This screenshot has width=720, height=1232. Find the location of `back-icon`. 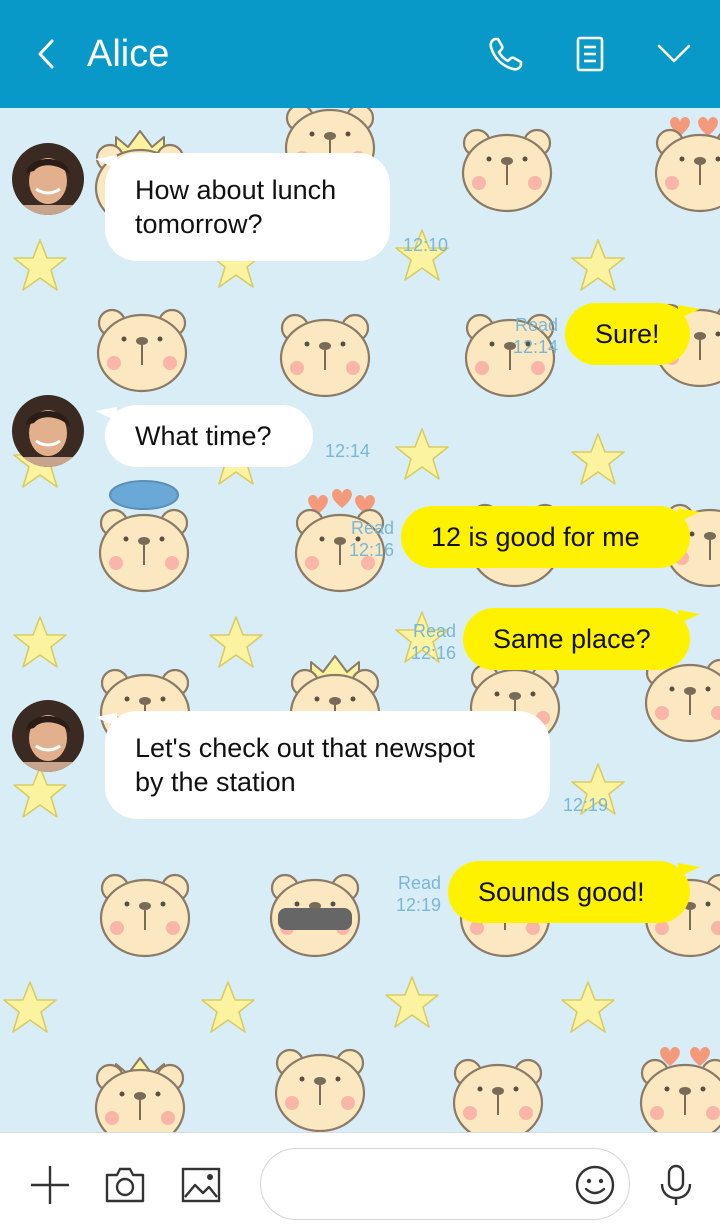

back-icon is located at coordinates (46, 54).